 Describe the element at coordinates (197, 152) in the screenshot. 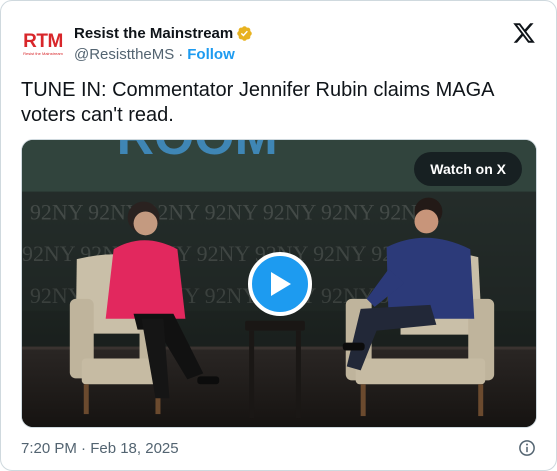

I see `svg-text: ROOM` at that location.